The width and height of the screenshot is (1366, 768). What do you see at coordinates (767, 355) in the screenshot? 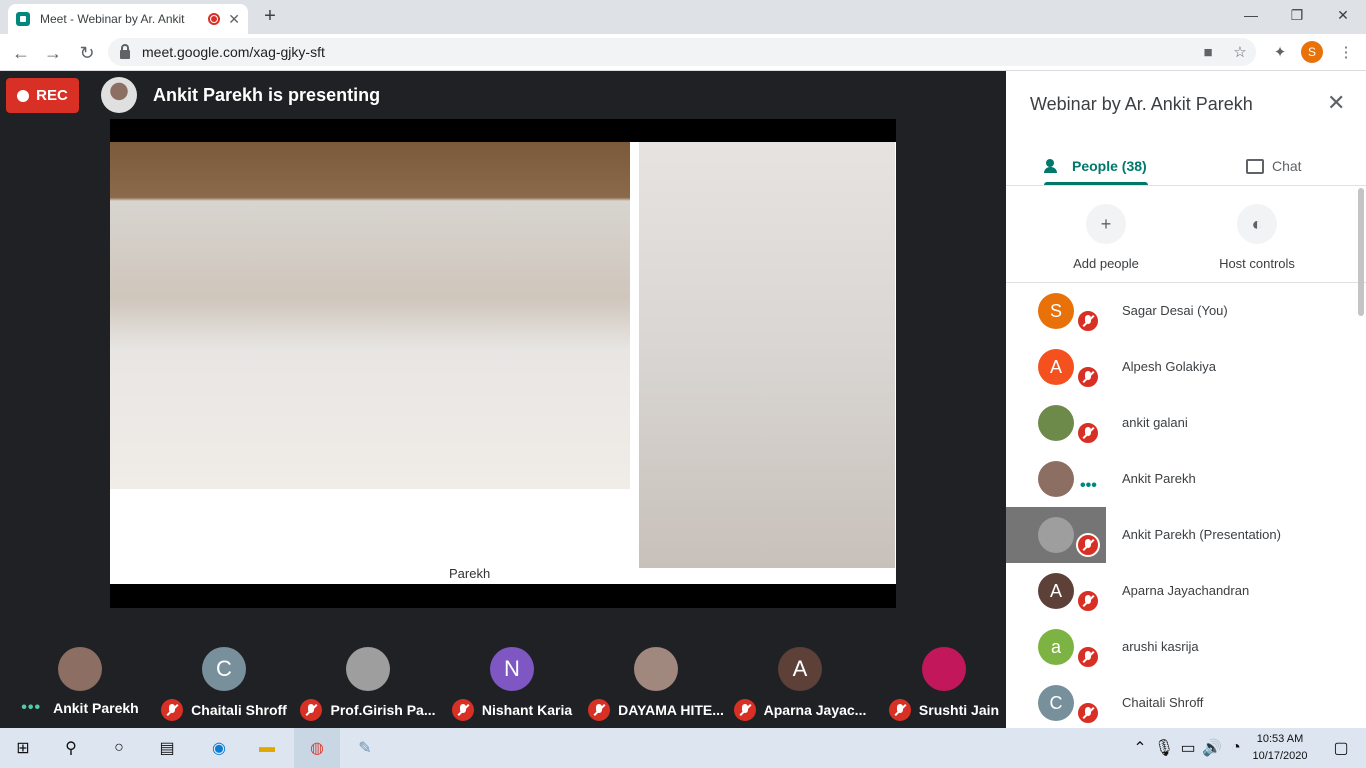
I see `bedroom-photo-right` at bounding box center [767, 355].